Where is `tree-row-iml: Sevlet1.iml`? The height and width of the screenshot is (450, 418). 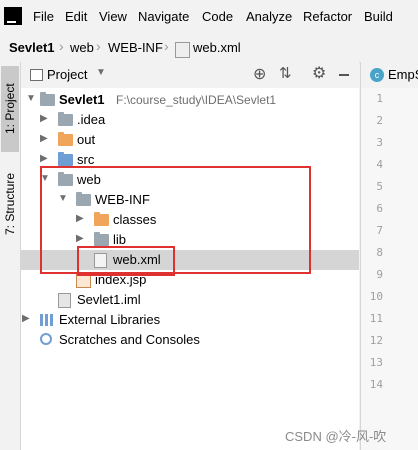 tree-row-iml: Sevlet1.iml is located at coordinates (190, 300).